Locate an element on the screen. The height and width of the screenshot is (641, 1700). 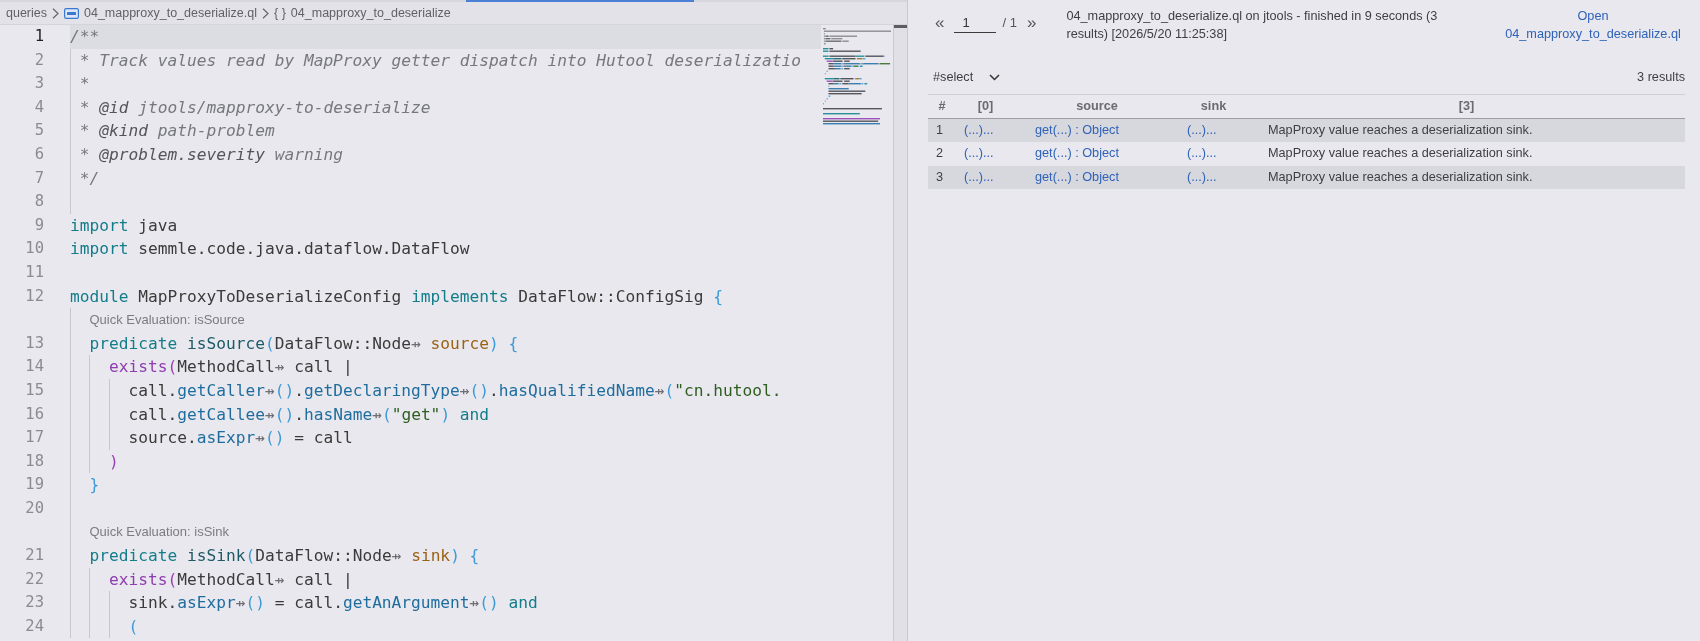
code-line: * is located at coordinates (84, 84).